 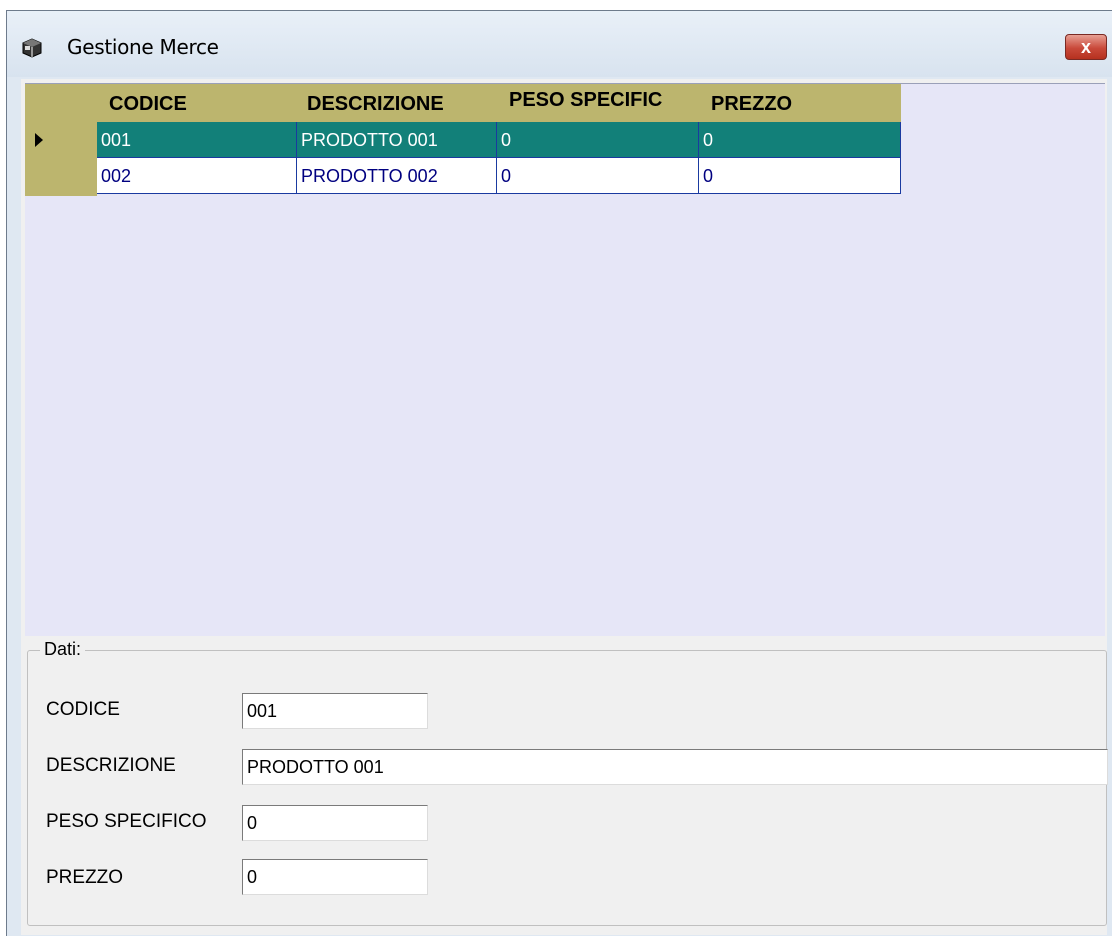 I want to click on grid-header: CODICE DESCRIZIONE PESO SPECIFIC PREZZO, so click(x=463, y=103).